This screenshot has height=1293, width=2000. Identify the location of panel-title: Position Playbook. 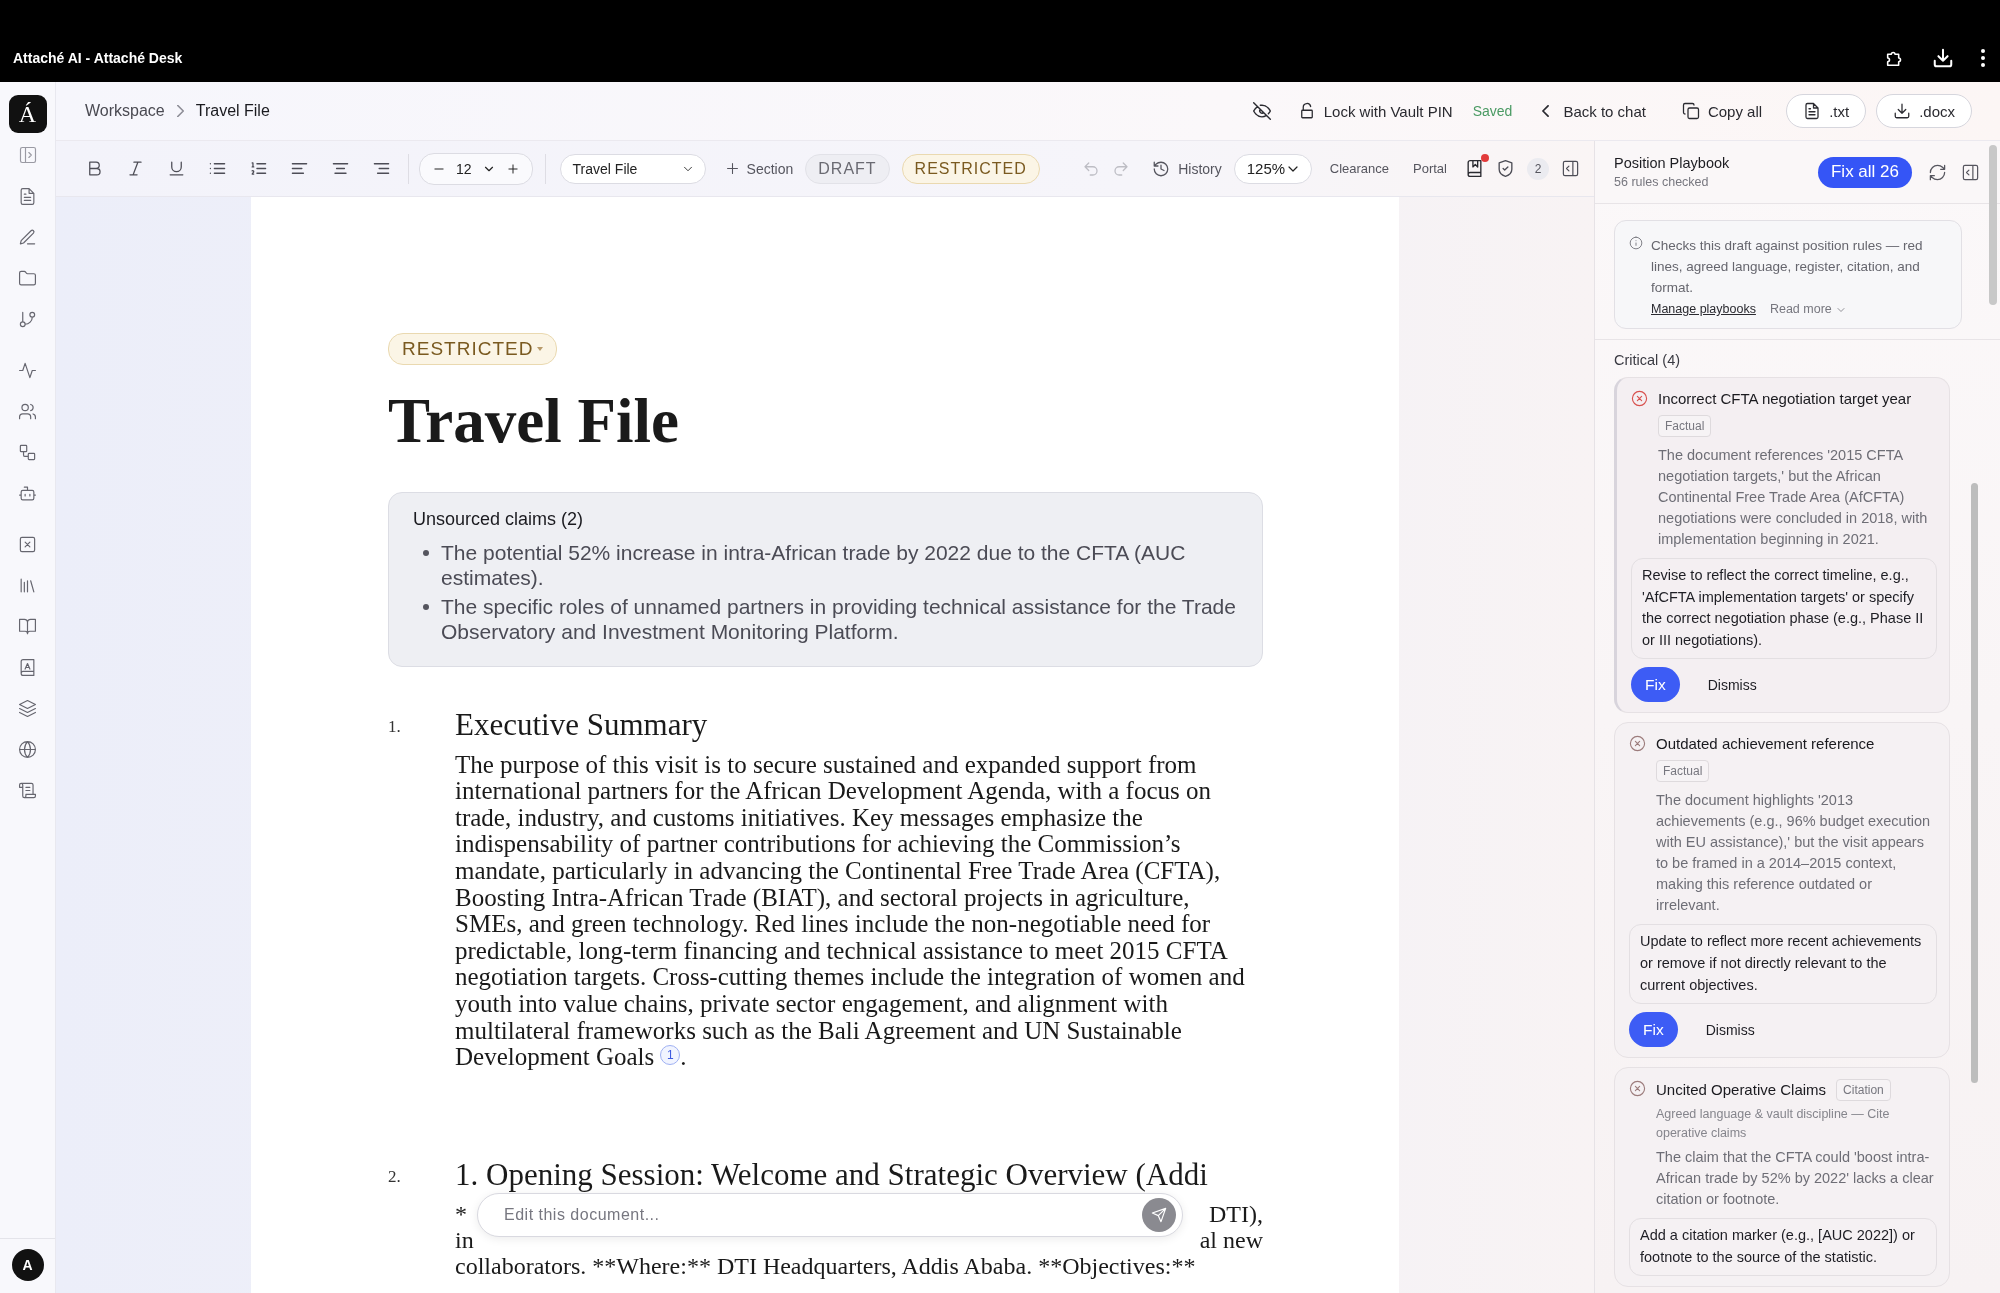
(1672, 163).